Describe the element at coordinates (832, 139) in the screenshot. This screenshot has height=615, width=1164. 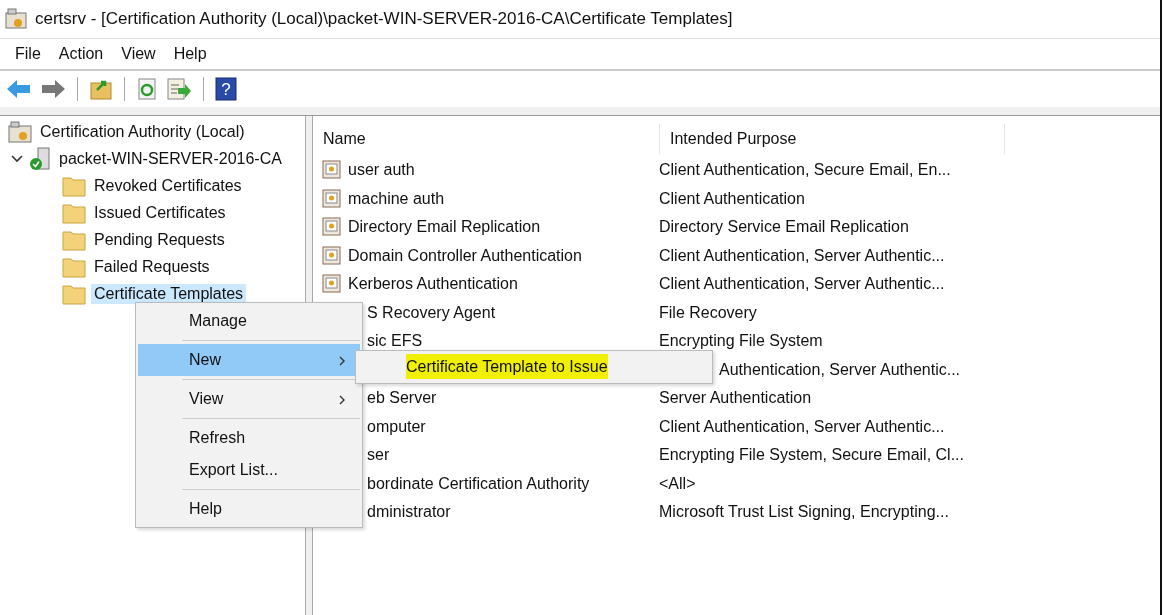
I see `column-header: Intended Purpose` at that location.